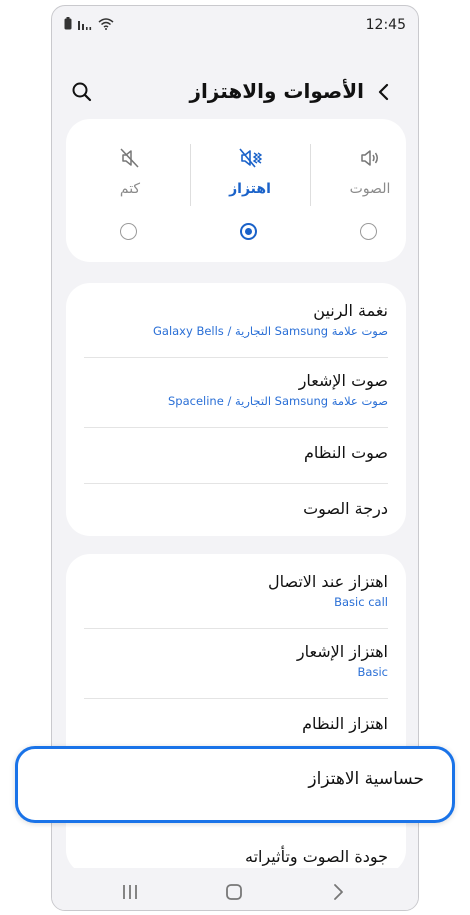  I want to click on setting-sound-quality: جودة الصوت وتأثيراته, so click(236, 856).